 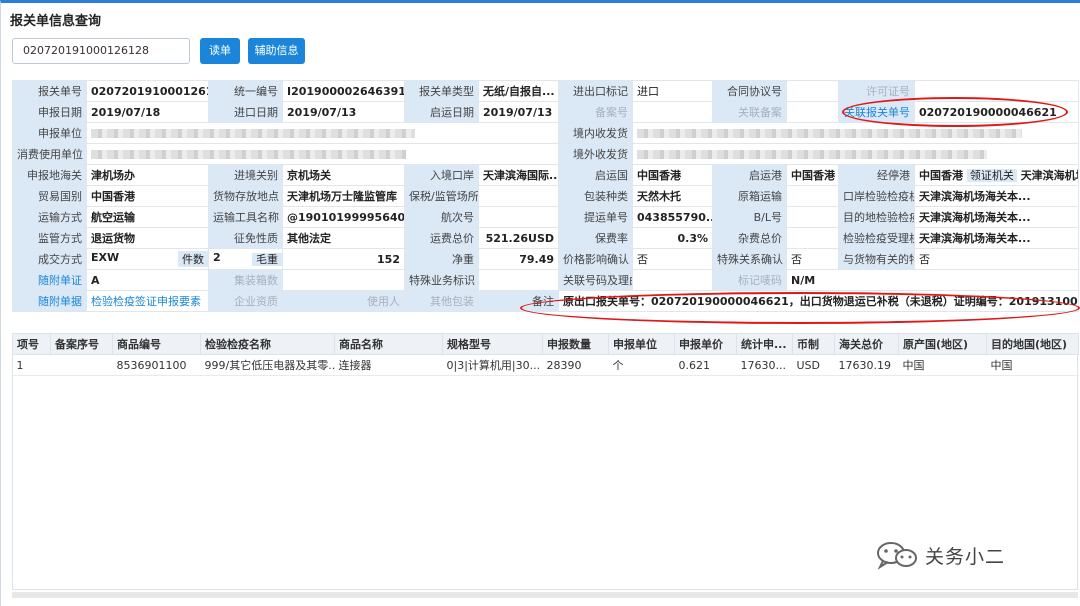 What do you see at coordinates (876, 112) in the screenshot?
I see `link-related-declaration-no: 关联报关单号` at bounding box center [876, 112].